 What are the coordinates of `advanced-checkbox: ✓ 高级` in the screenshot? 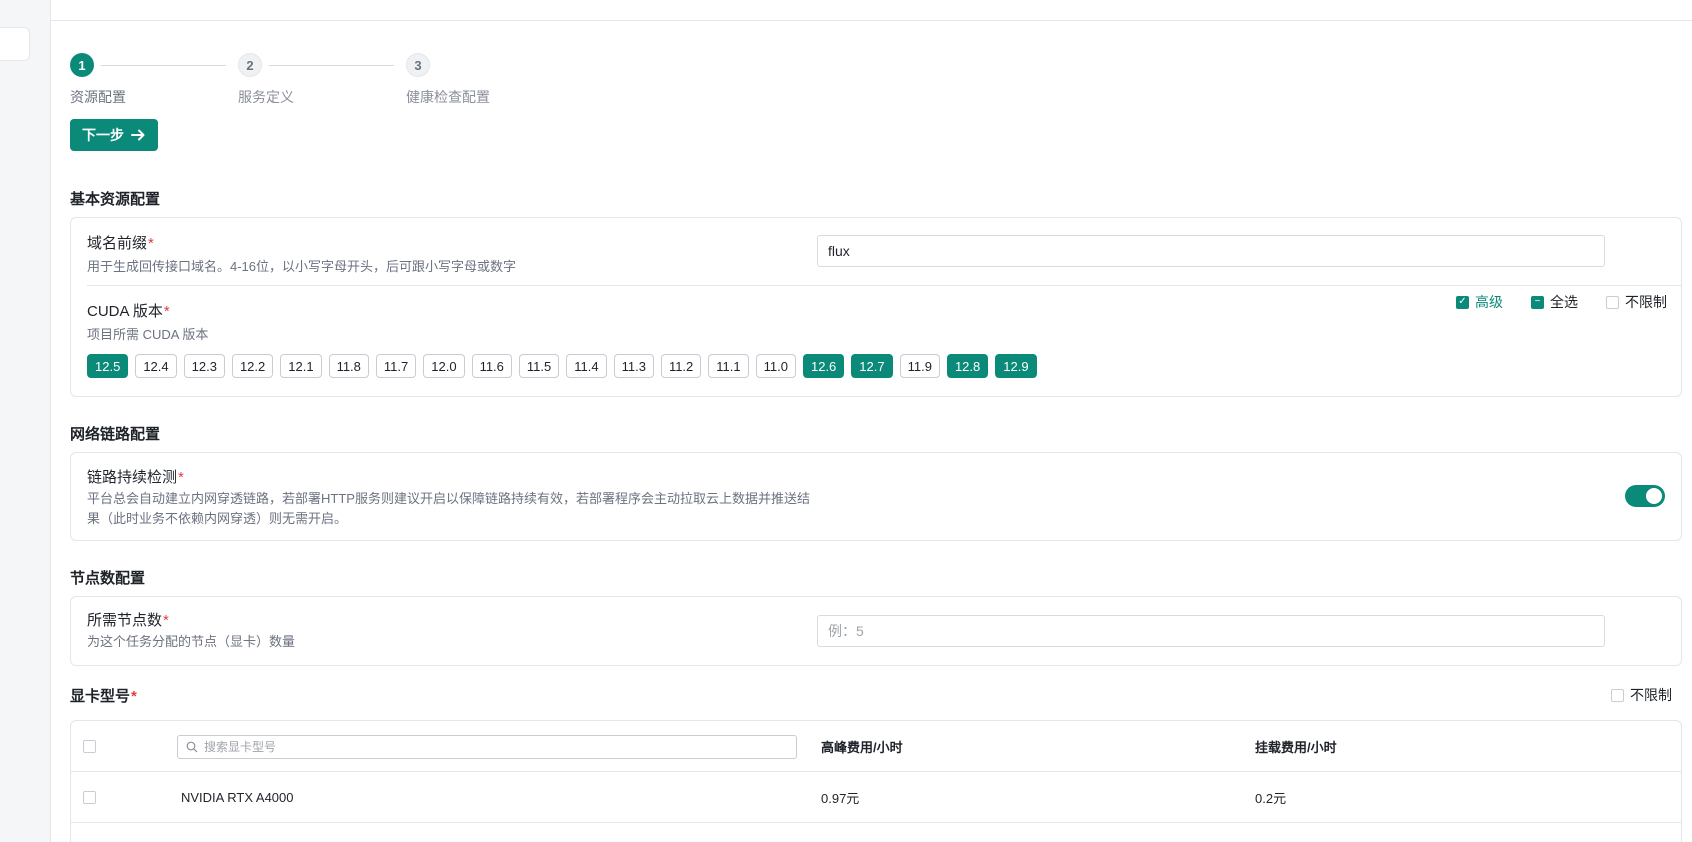 It's located at (1479, 302).